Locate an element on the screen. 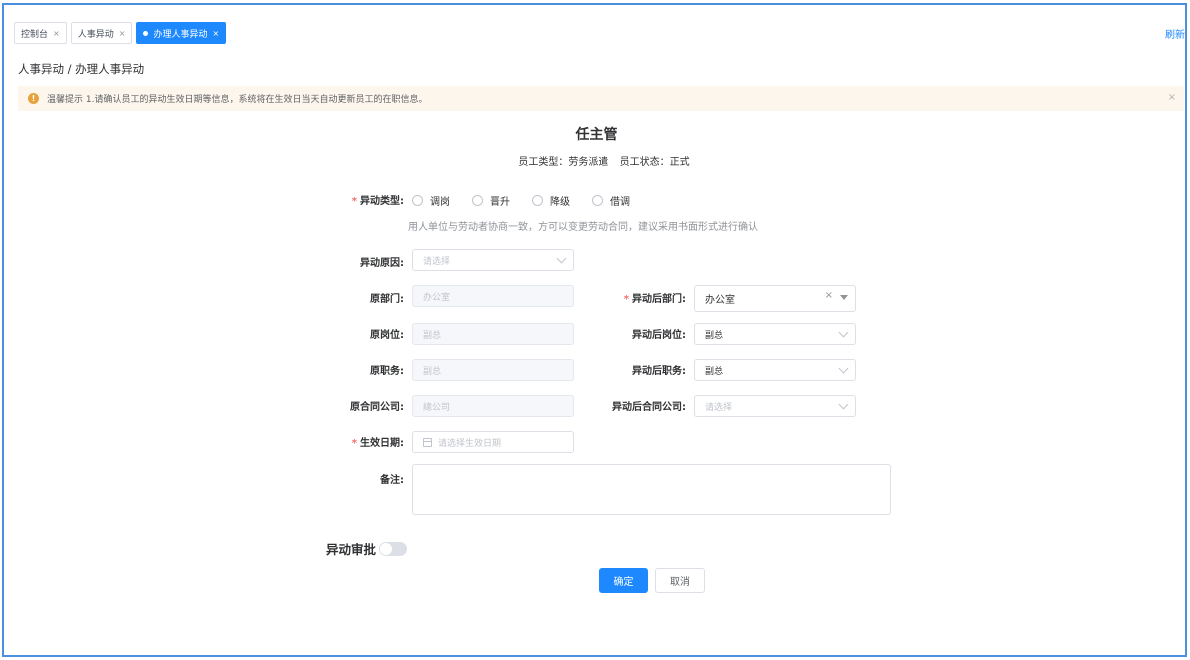  orig-company-label: 原合同公司: is located at coordinates (377, 407).